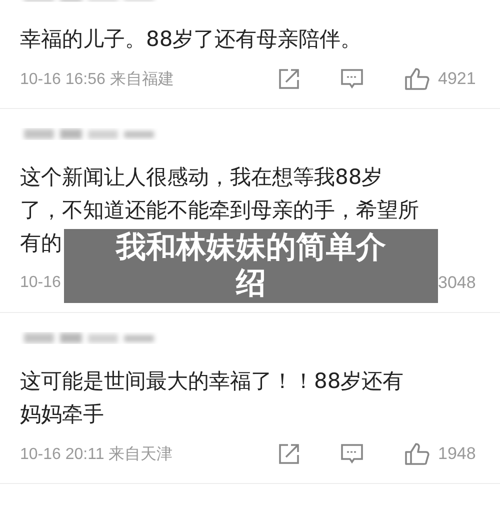  Describe the element at coordinates (457, 79) in the screenshot. I see `like-count: 4921` at that location.